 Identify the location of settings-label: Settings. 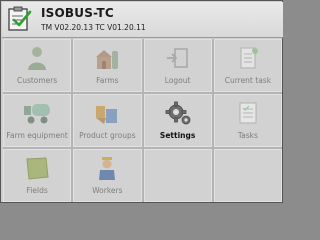
(177, 135).